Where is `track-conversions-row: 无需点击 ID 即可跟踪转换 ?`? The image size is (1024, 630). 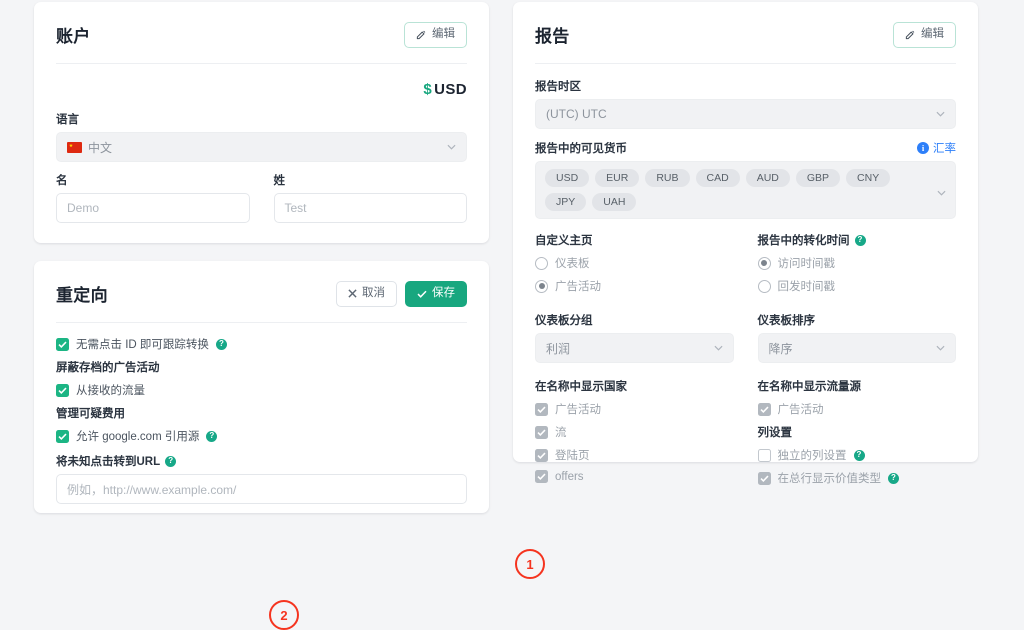
track-conversions-row: 无需点击 ID 即可跟踪转换 ? is located at coordinates (261, 344).